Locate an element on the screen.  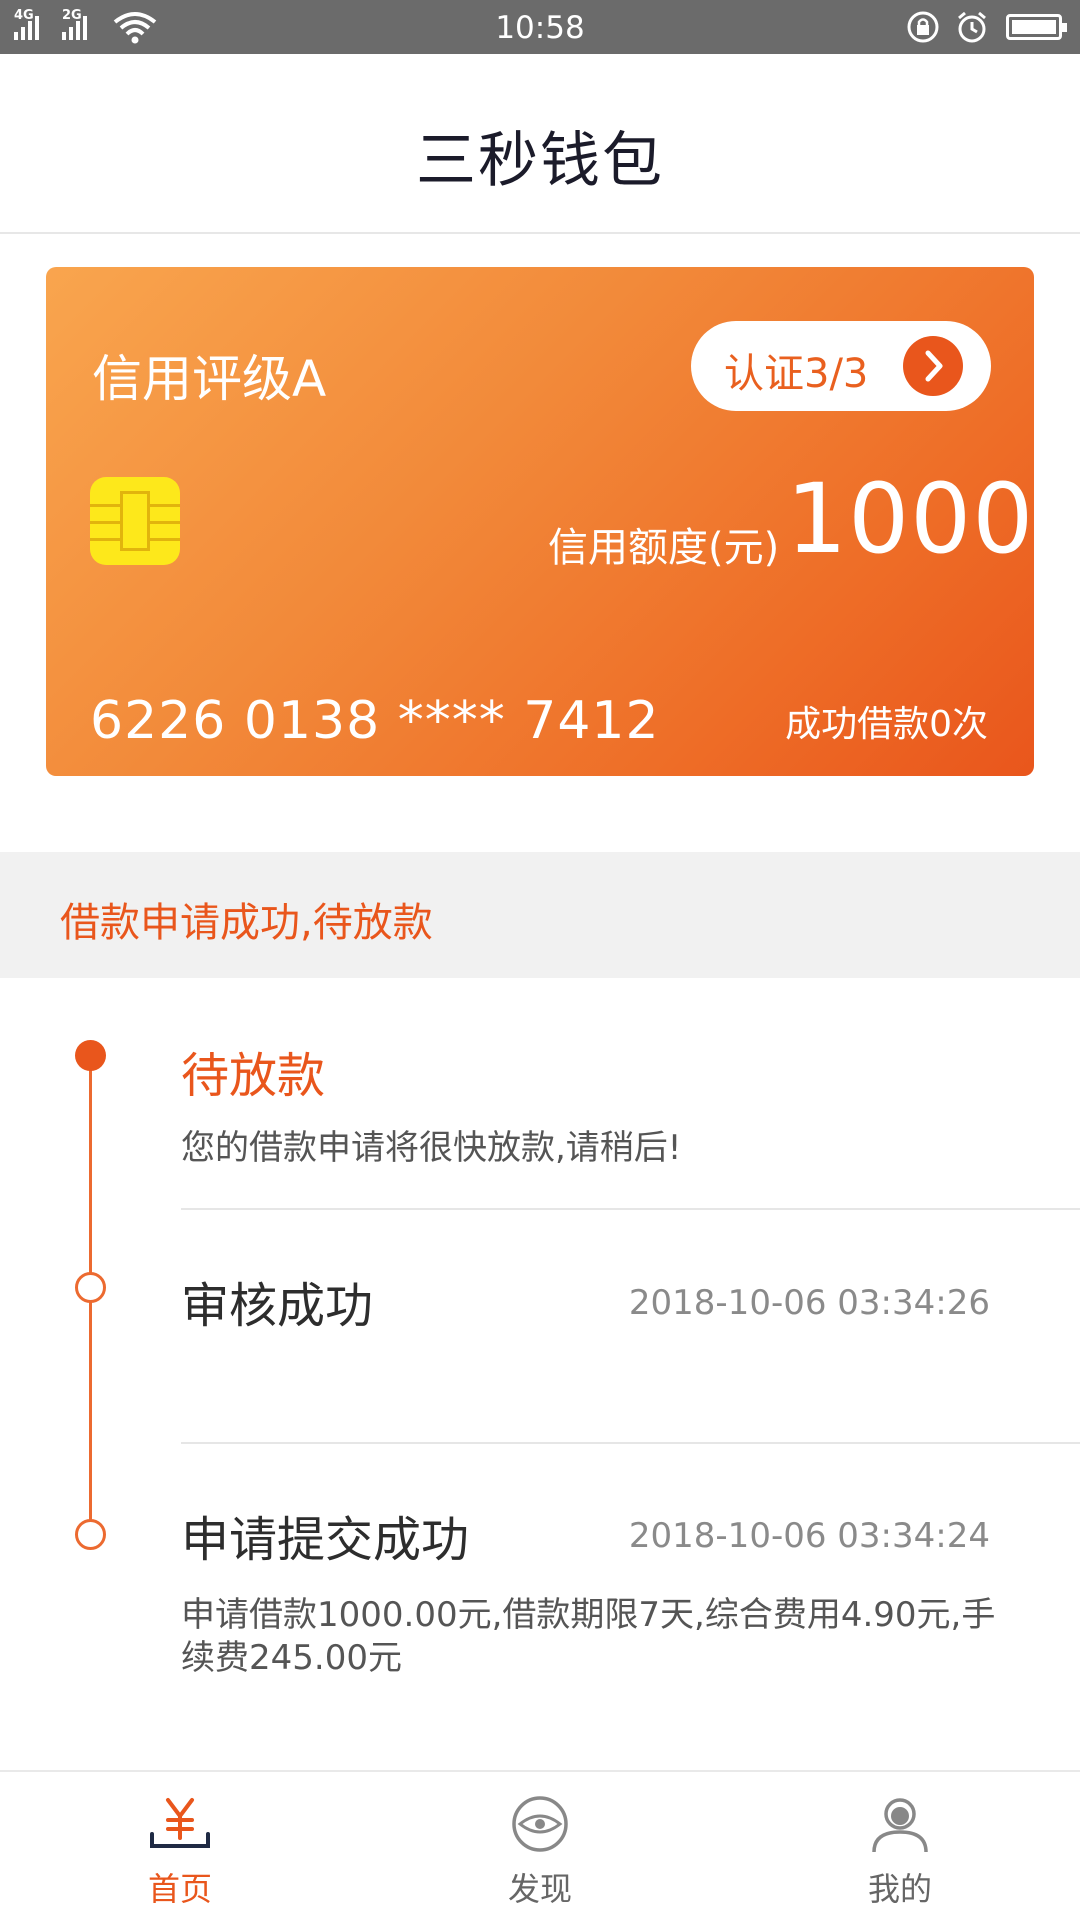
step-desc-submitted-line2: 续费245.00元 is located at coordinates (291, 1658).